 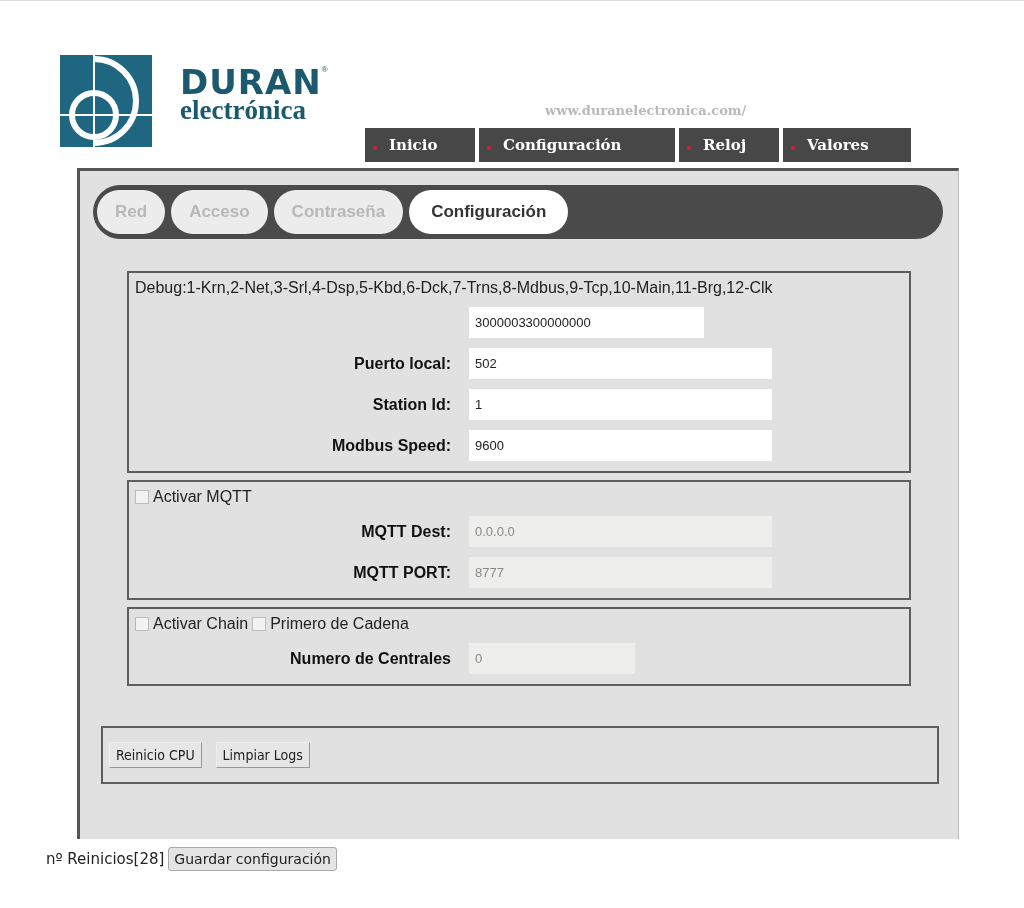 What do you see at coordinates (339, 624) in the screenshot?
I see `checkbox-label: Primero de Cadena` at bounding box center [339, 624].